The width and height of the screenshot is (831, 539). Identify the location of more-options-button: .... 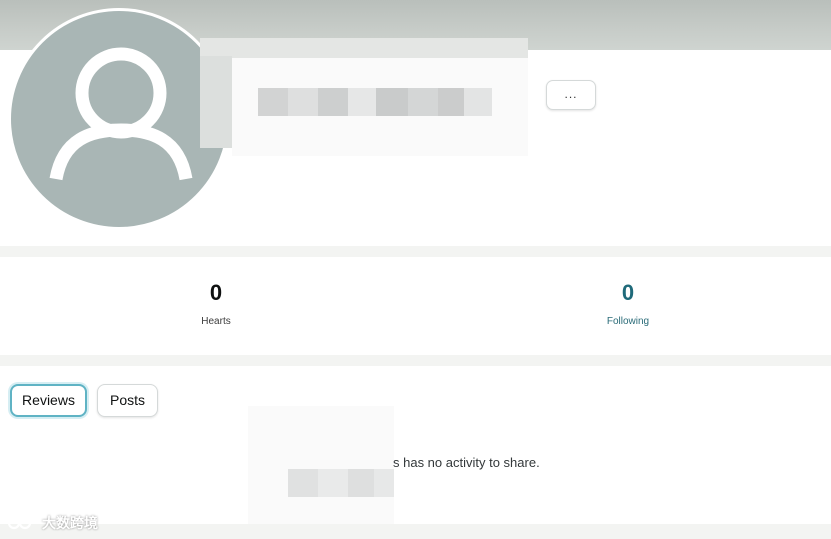
(571, 95).